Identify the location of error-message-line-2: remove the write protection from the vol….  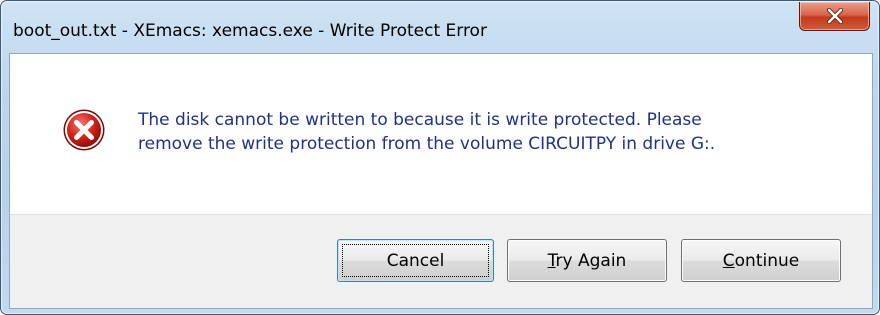
(427, 144).